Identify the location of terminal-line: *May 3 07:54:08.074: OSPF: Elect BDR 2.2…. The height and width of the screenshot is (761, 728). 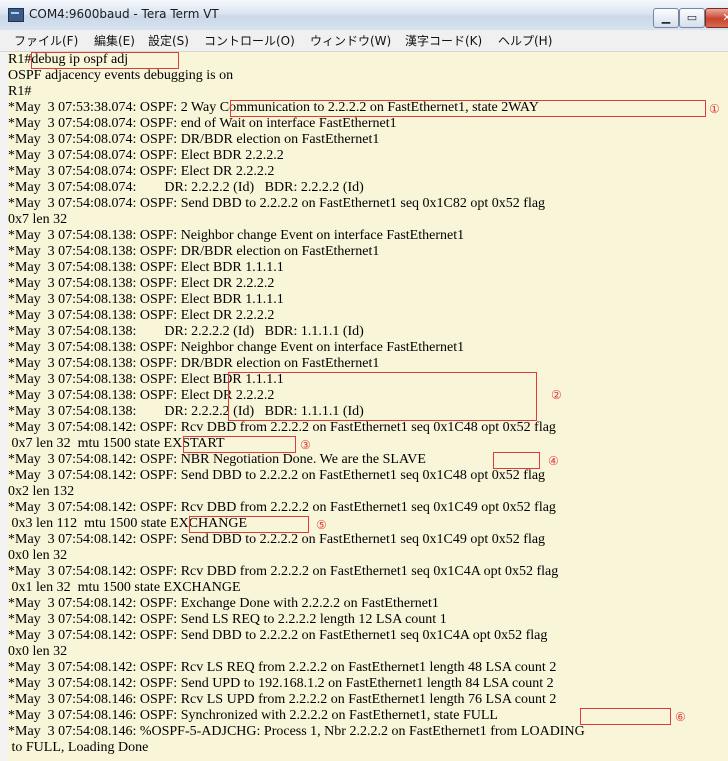
(146, 155).